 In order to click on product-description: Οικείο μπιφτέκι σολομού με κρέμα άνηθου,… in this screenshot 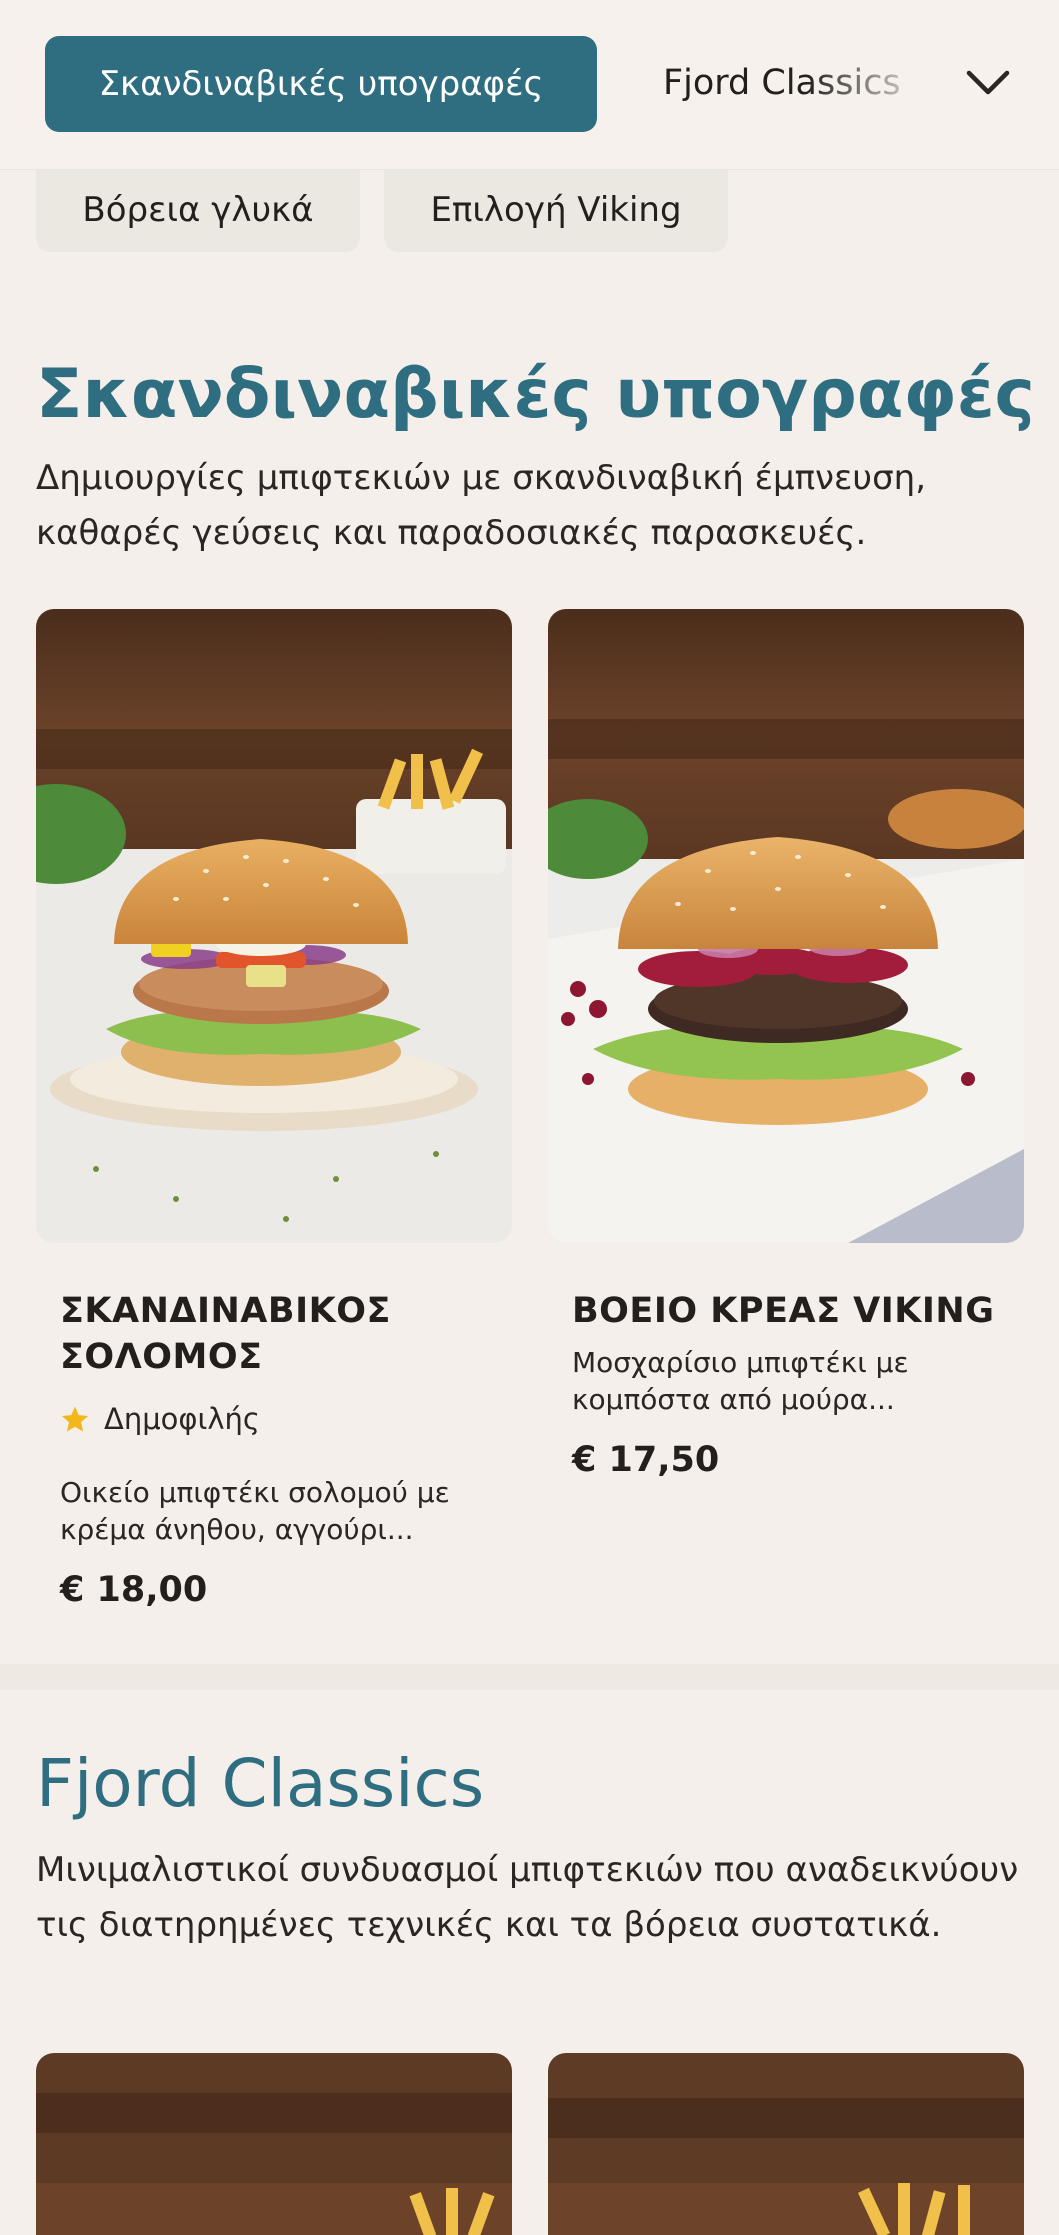, I will do `click(255, 1511)`.